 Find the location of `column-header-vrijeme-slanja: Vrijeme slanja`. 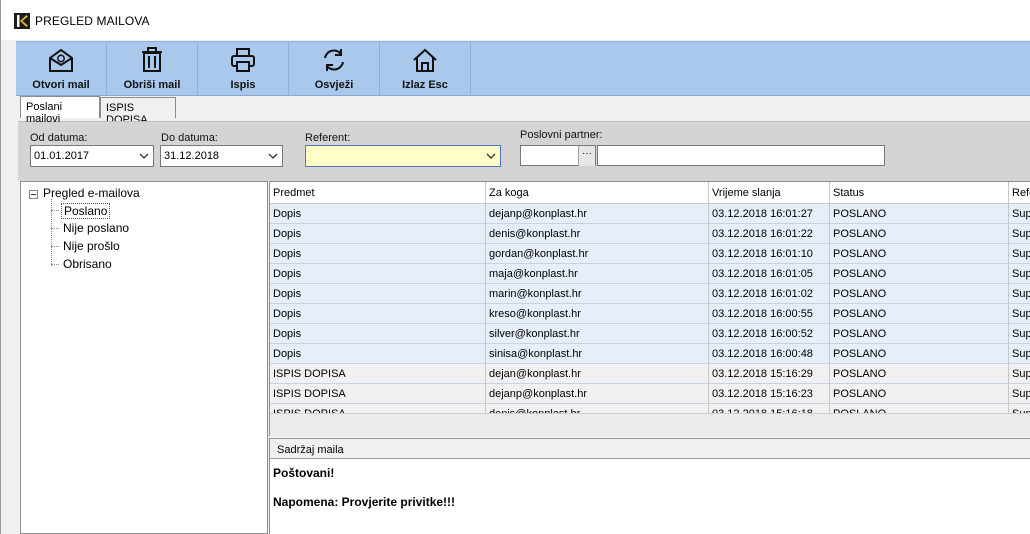

column-header-vrijeme-slanja: Vrijeme slanja is located at coordinates (769, 193).